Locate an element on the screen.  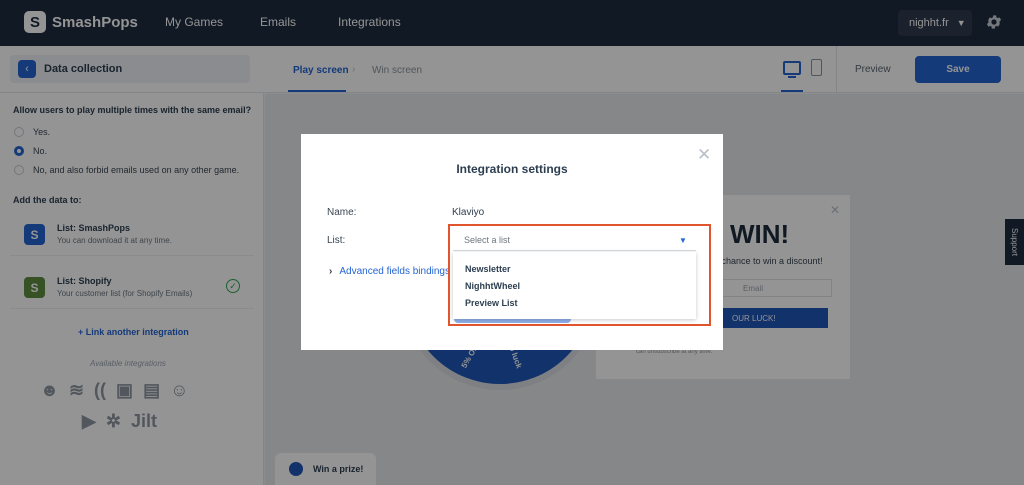
name-label: Name: is located at coordinates (342, 212).